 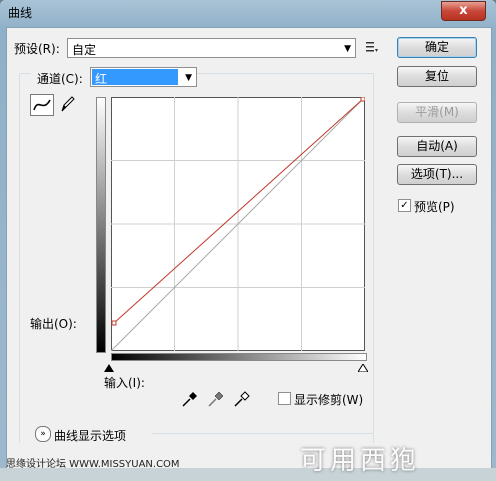 I want to click on preview-label: 预览(P), so click(x=434, y=206).